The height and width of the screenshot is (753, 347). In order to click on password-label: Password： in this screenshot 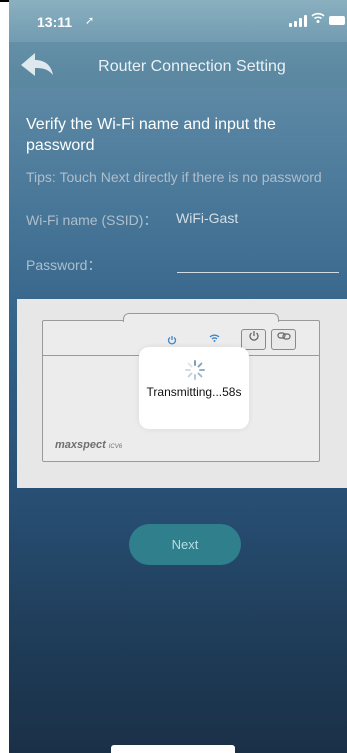, I will do `click(64, 265)`.